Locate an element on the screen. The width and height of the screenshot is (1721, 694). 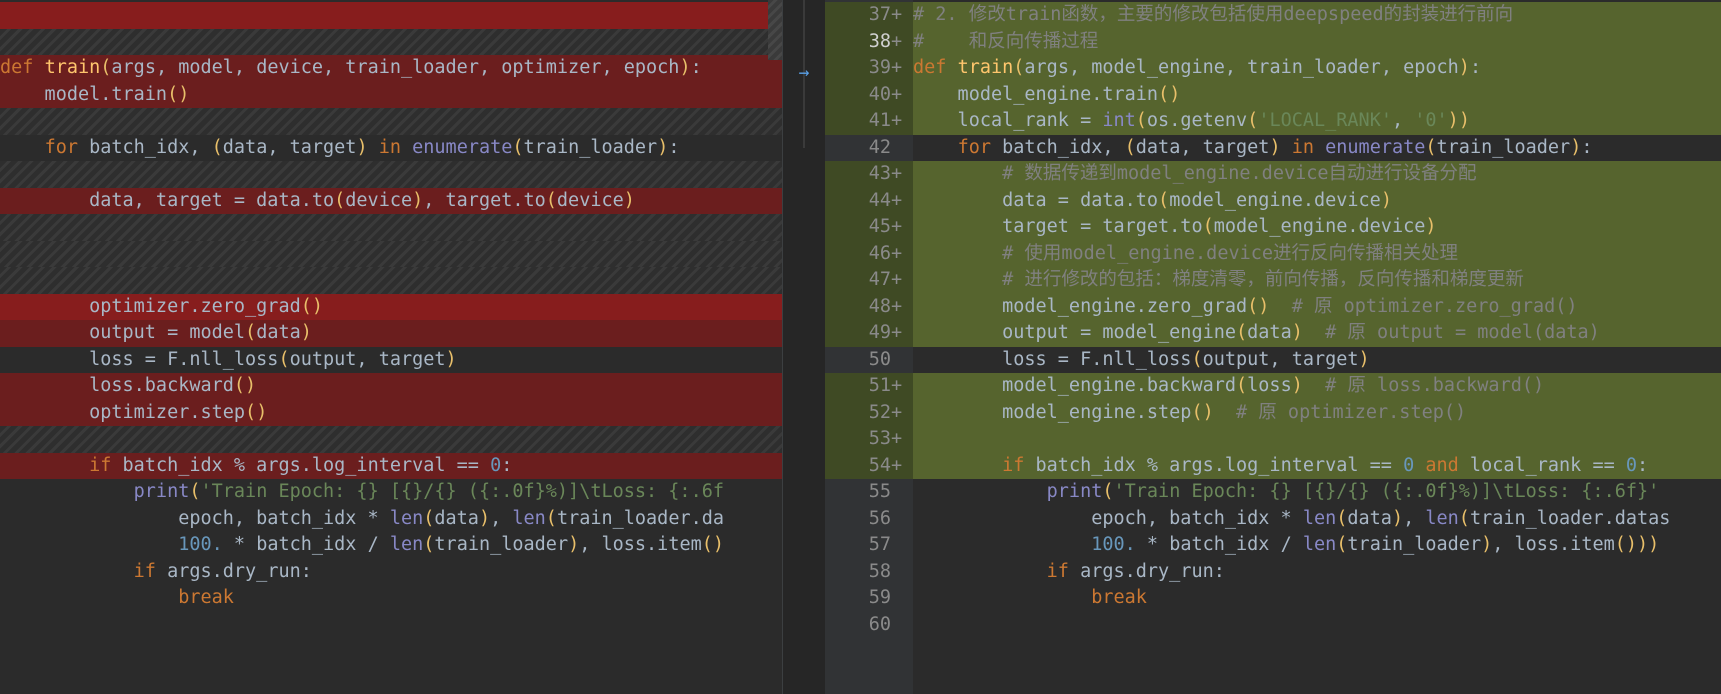
code-line: # 使用model_engine.device进行反向传播相关处理 is located at coordinates (1317, 253).